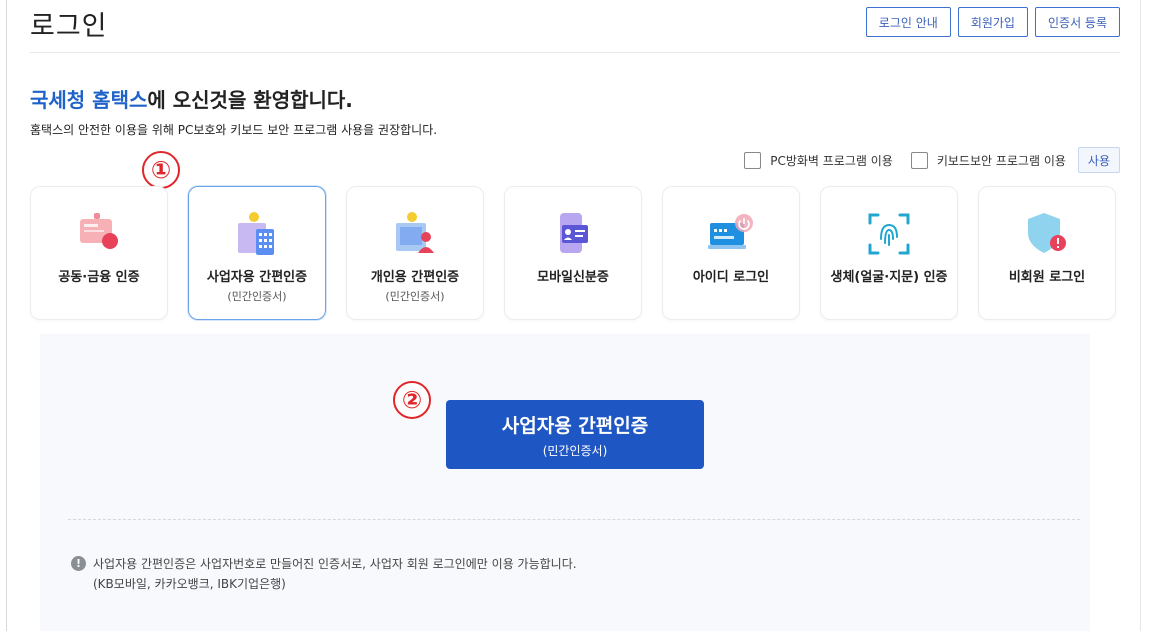  I want to click on signup-button: 회원가입, so click(992, 22).